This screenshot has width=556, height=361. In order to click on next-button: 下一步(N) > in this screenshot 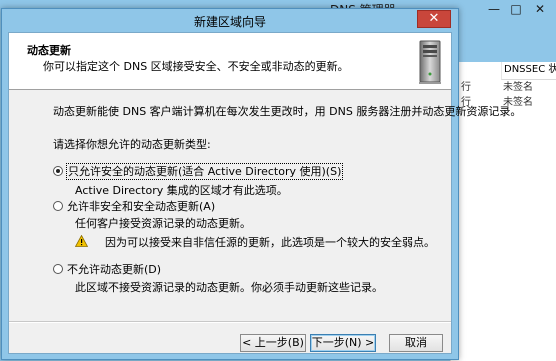, I will do `click(343, 343)`.